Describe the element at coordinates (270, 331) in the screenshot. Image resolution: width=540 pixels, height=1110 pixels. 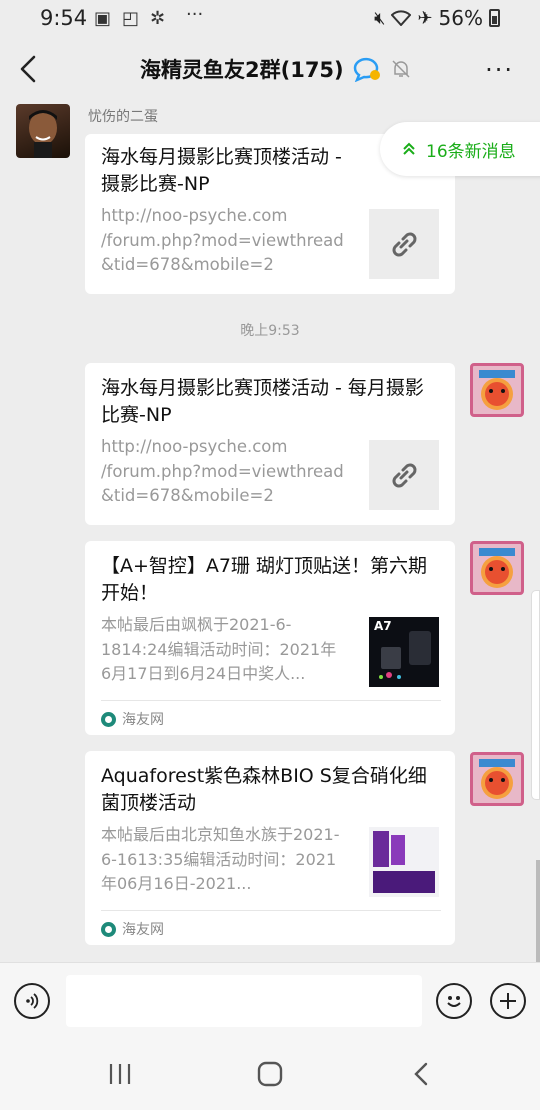
I see `timestamp: 晚上9:53` at that location.